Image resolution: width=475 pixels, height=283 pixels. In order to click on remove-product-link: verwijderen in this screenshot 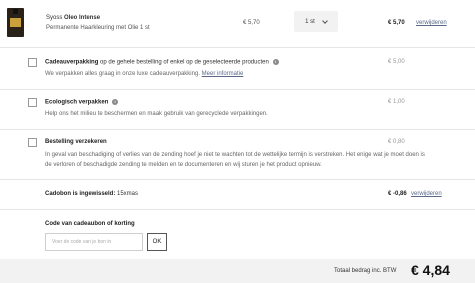, I will do `click(431, 23)`.